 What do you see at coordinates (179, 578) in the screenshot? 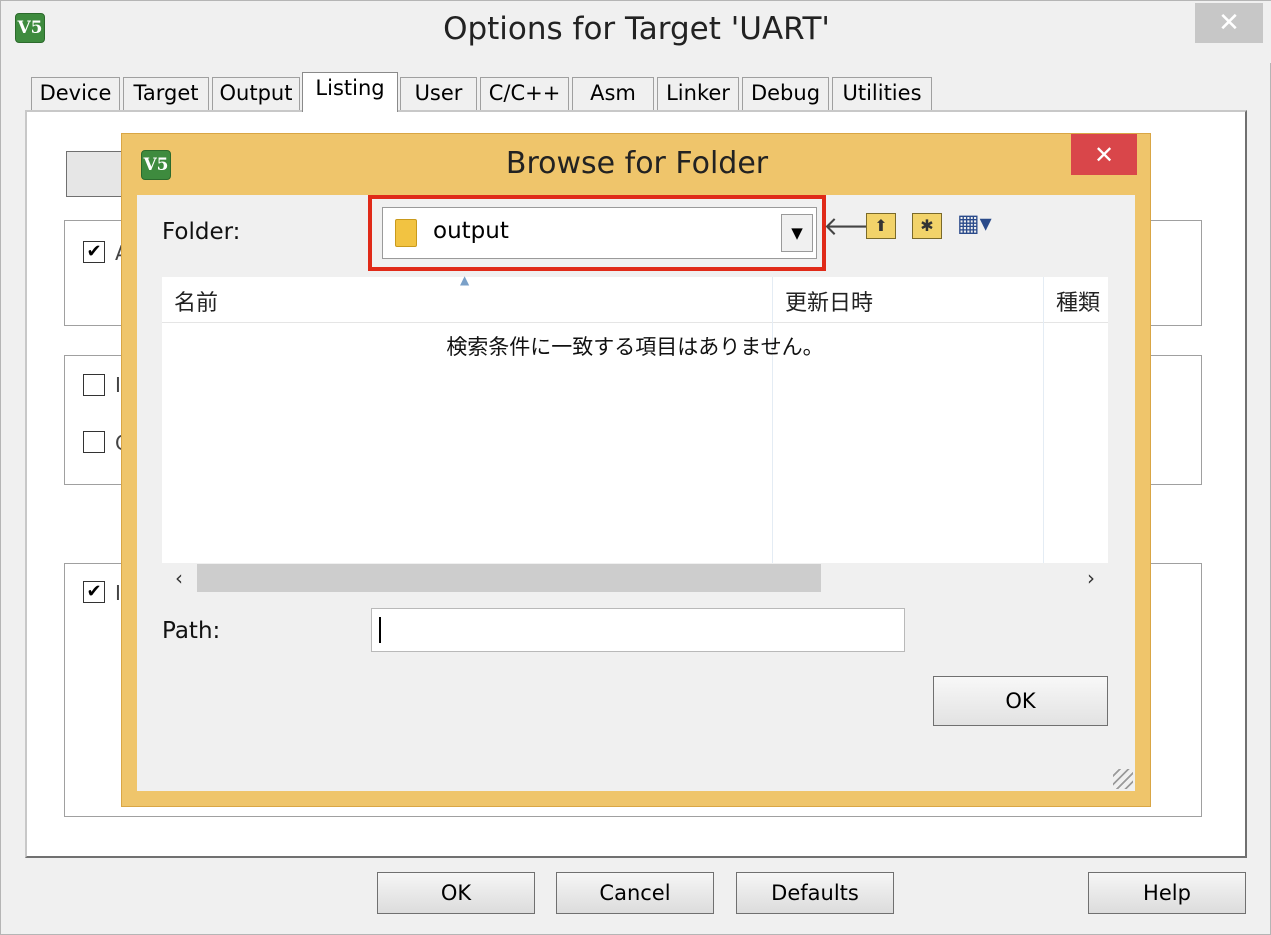
I see `scroll-left-icon: ‹` at bounding box center [179, 578].